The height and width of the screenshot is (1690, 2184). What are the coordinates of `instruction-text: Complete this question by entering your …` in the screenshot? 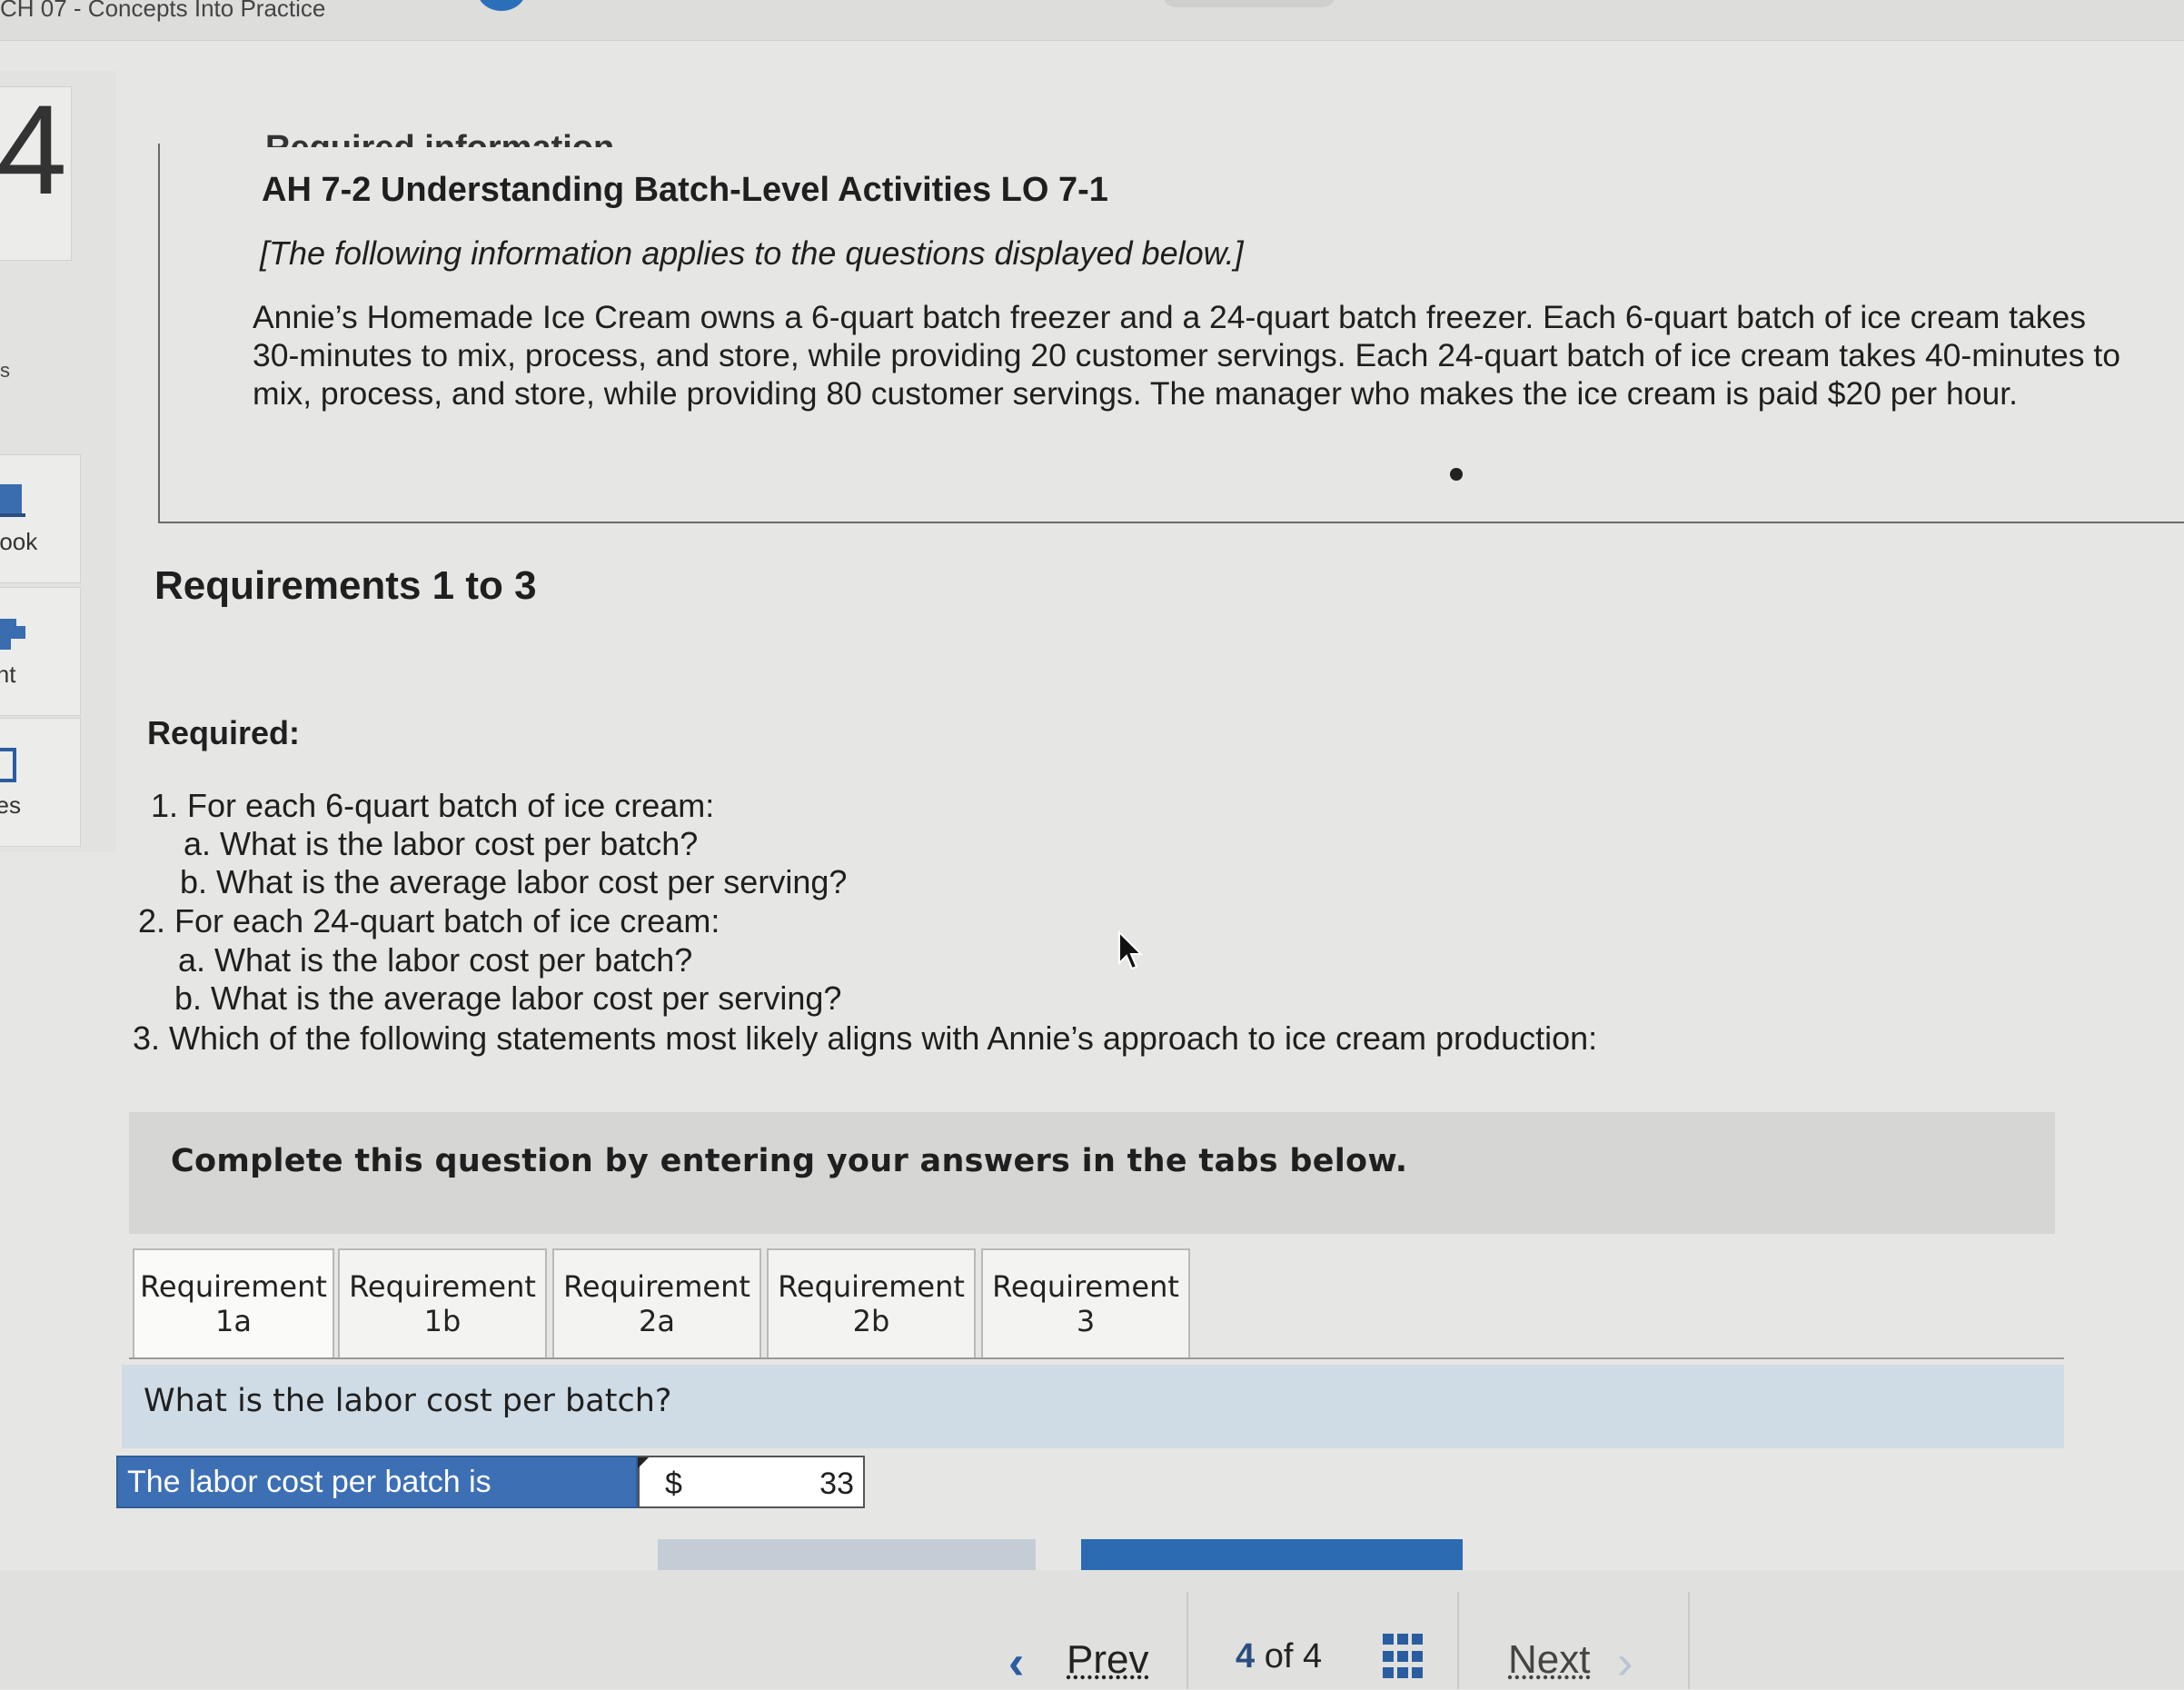 It's located at (789, 1161).